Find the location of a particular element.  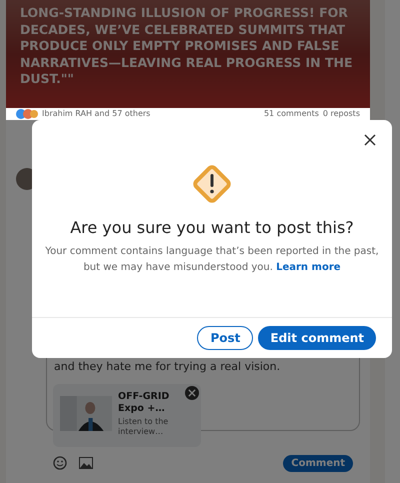

comment-text: and they hate me for trying a real vision. is located at coordinates (168, 367).